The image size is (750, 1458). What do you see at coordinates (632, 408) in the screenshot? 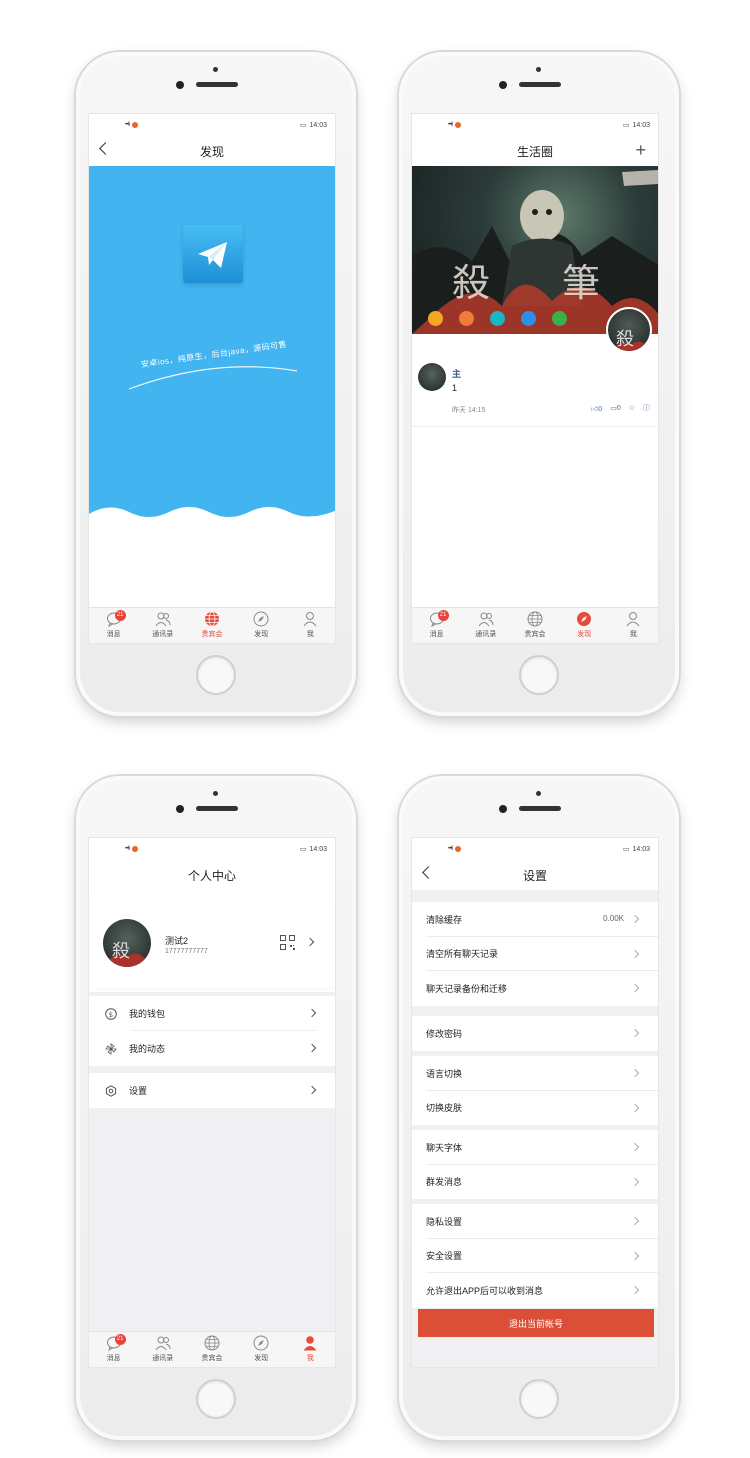
I see `star-icon: ☆` at bounding box center [632, 408].